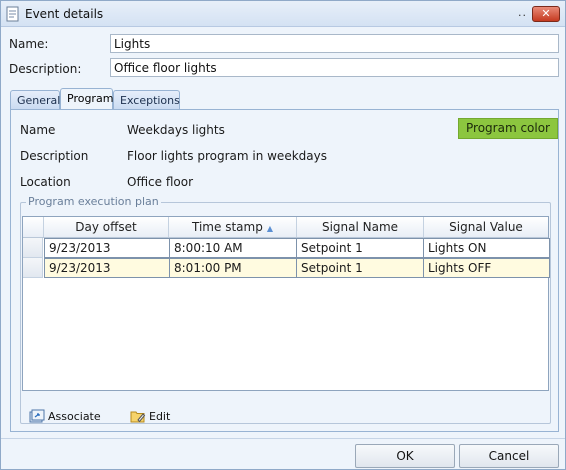  What do you see at coordinates (38, 130) in the screenshot?
I see `program-name-label: Name` at bounding box center [38, 130].